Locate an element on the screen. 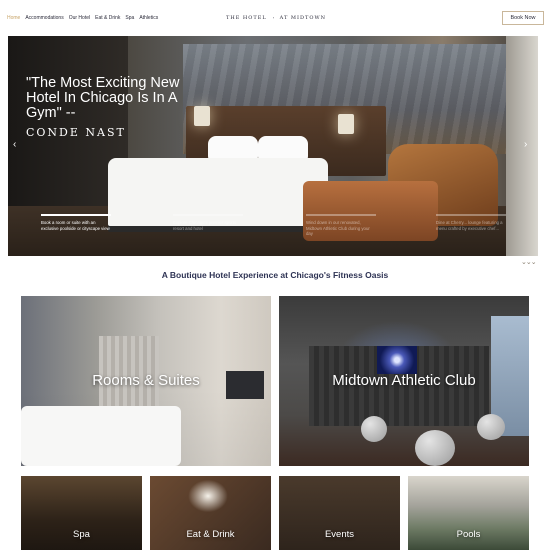  tile-spa: Spa is located at coordinates (81, 513).